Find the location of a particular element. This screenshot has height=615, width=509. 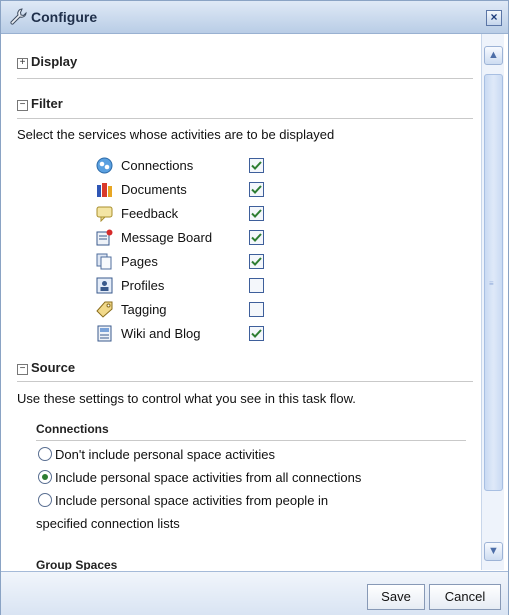

radio-option-dont-include: Don't include personal space activities is located at coordinates (156, 454).